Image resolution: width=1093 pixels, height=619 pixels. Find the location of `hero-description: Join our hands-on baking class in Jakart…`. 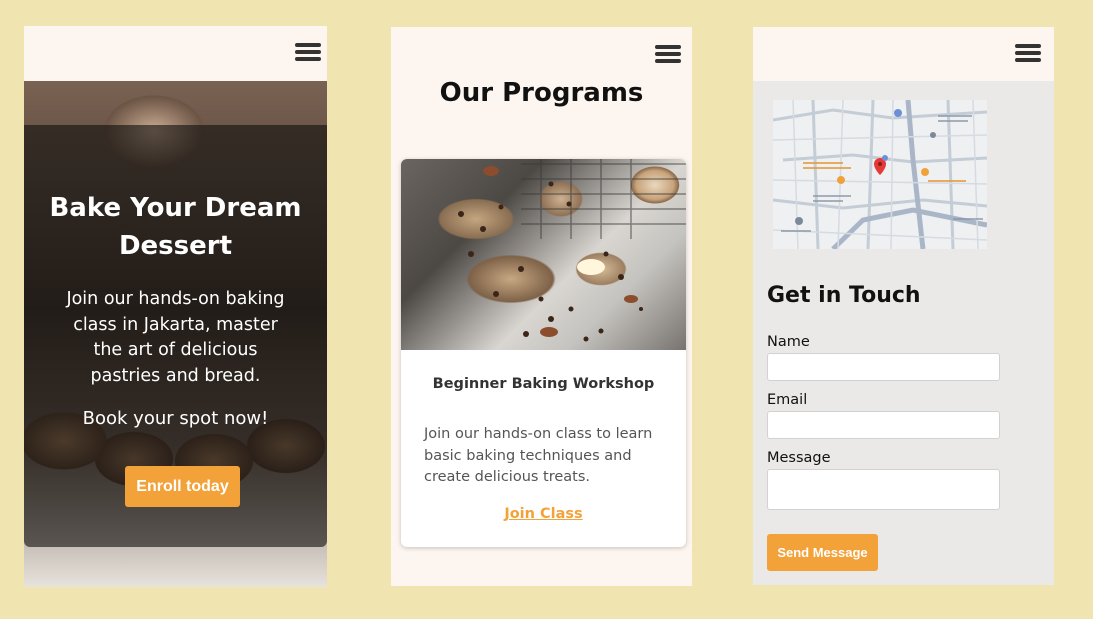

hero-description: Join our hands-on baking class in Jakart… is located at coordinates (175, 337).